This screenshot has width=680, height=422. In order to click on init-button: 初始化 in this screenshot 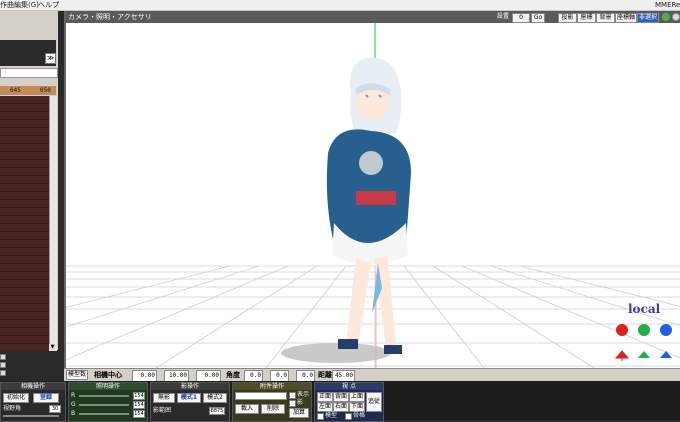, I will do `click(16, 398)`.